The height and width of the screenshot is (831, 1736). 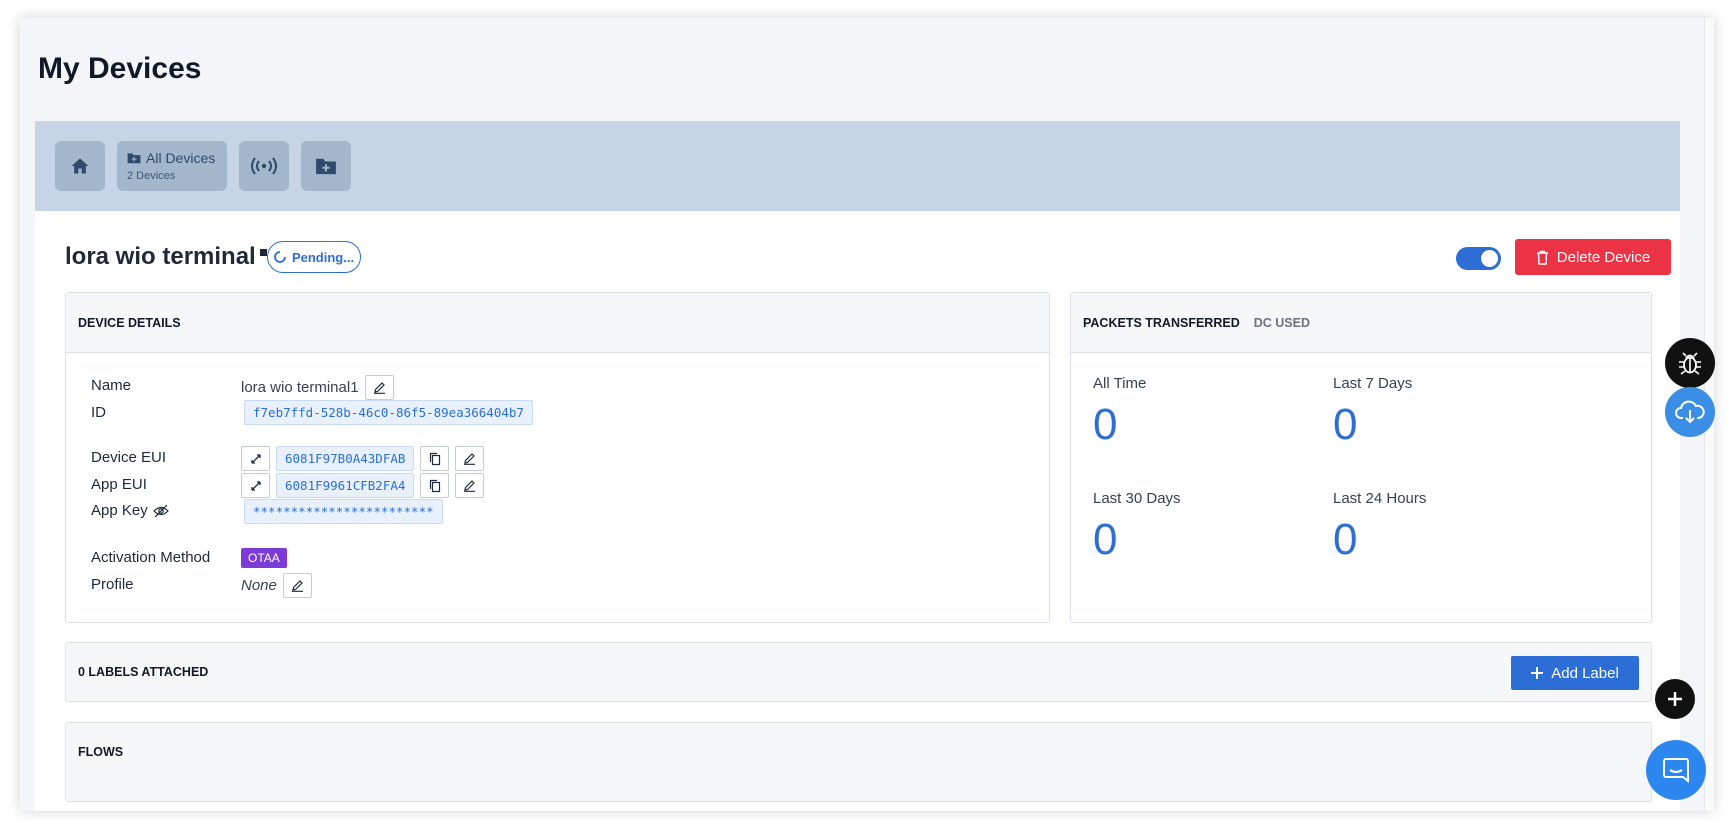 I want to click on edit-name-button, so click(x=379, y=387).